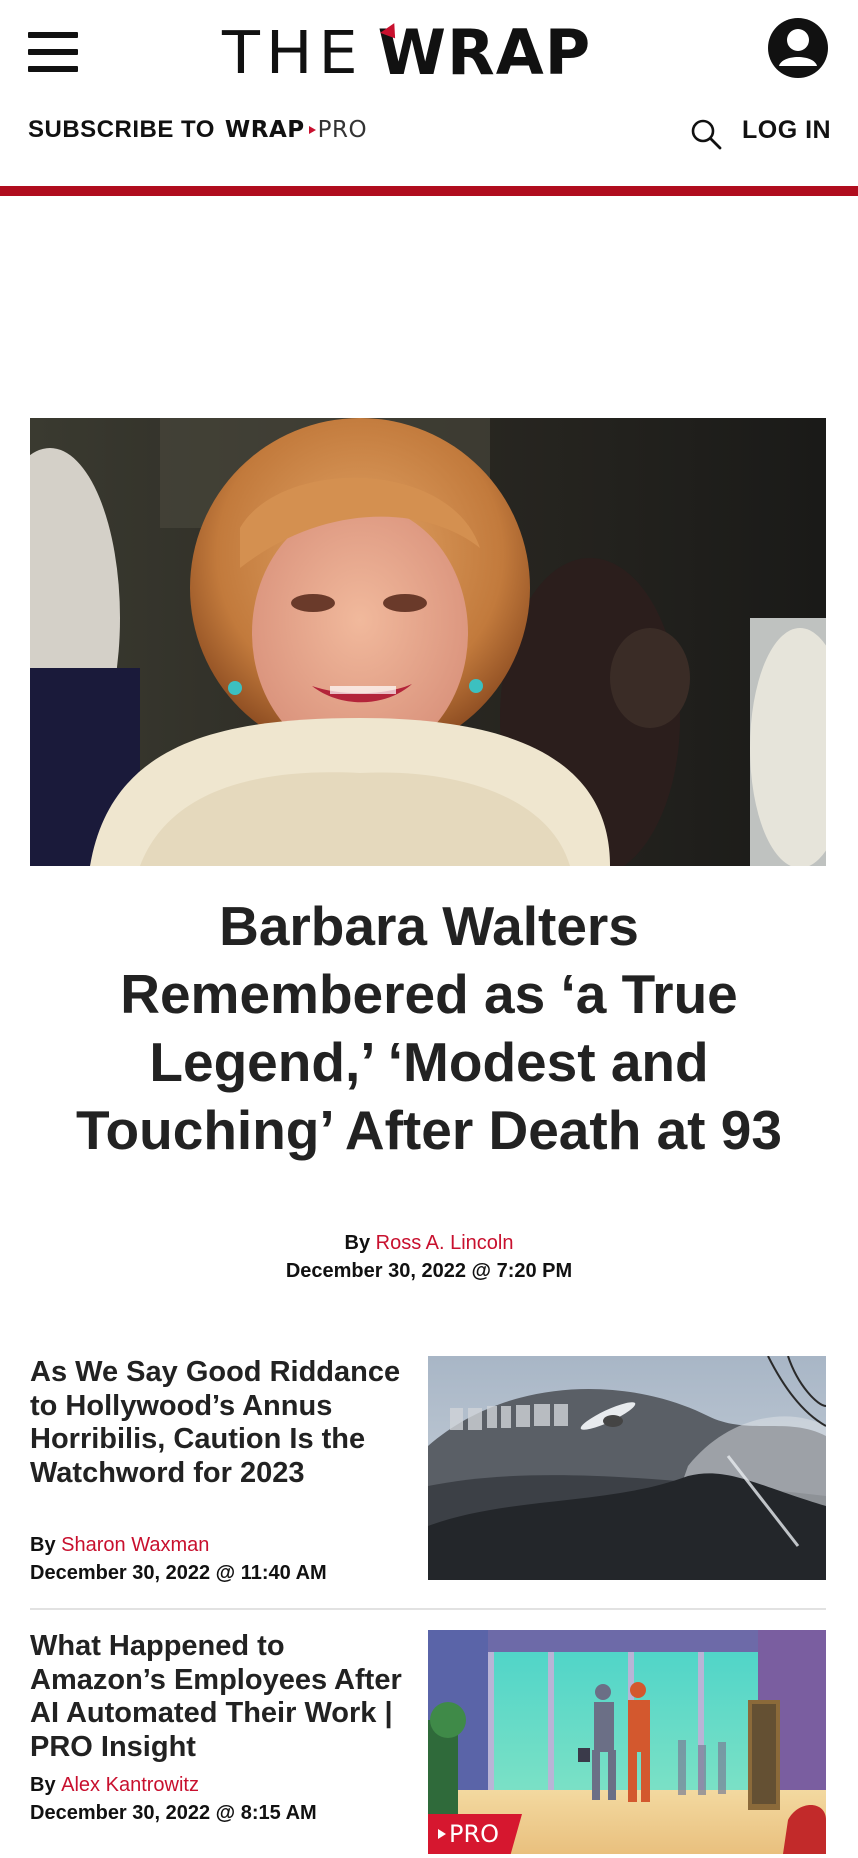 The image size is (858, 1858). What do you see at coordinates (429, 307) in the screenshot?
I see `ad-placeholder` at bounding box center [429, 307].